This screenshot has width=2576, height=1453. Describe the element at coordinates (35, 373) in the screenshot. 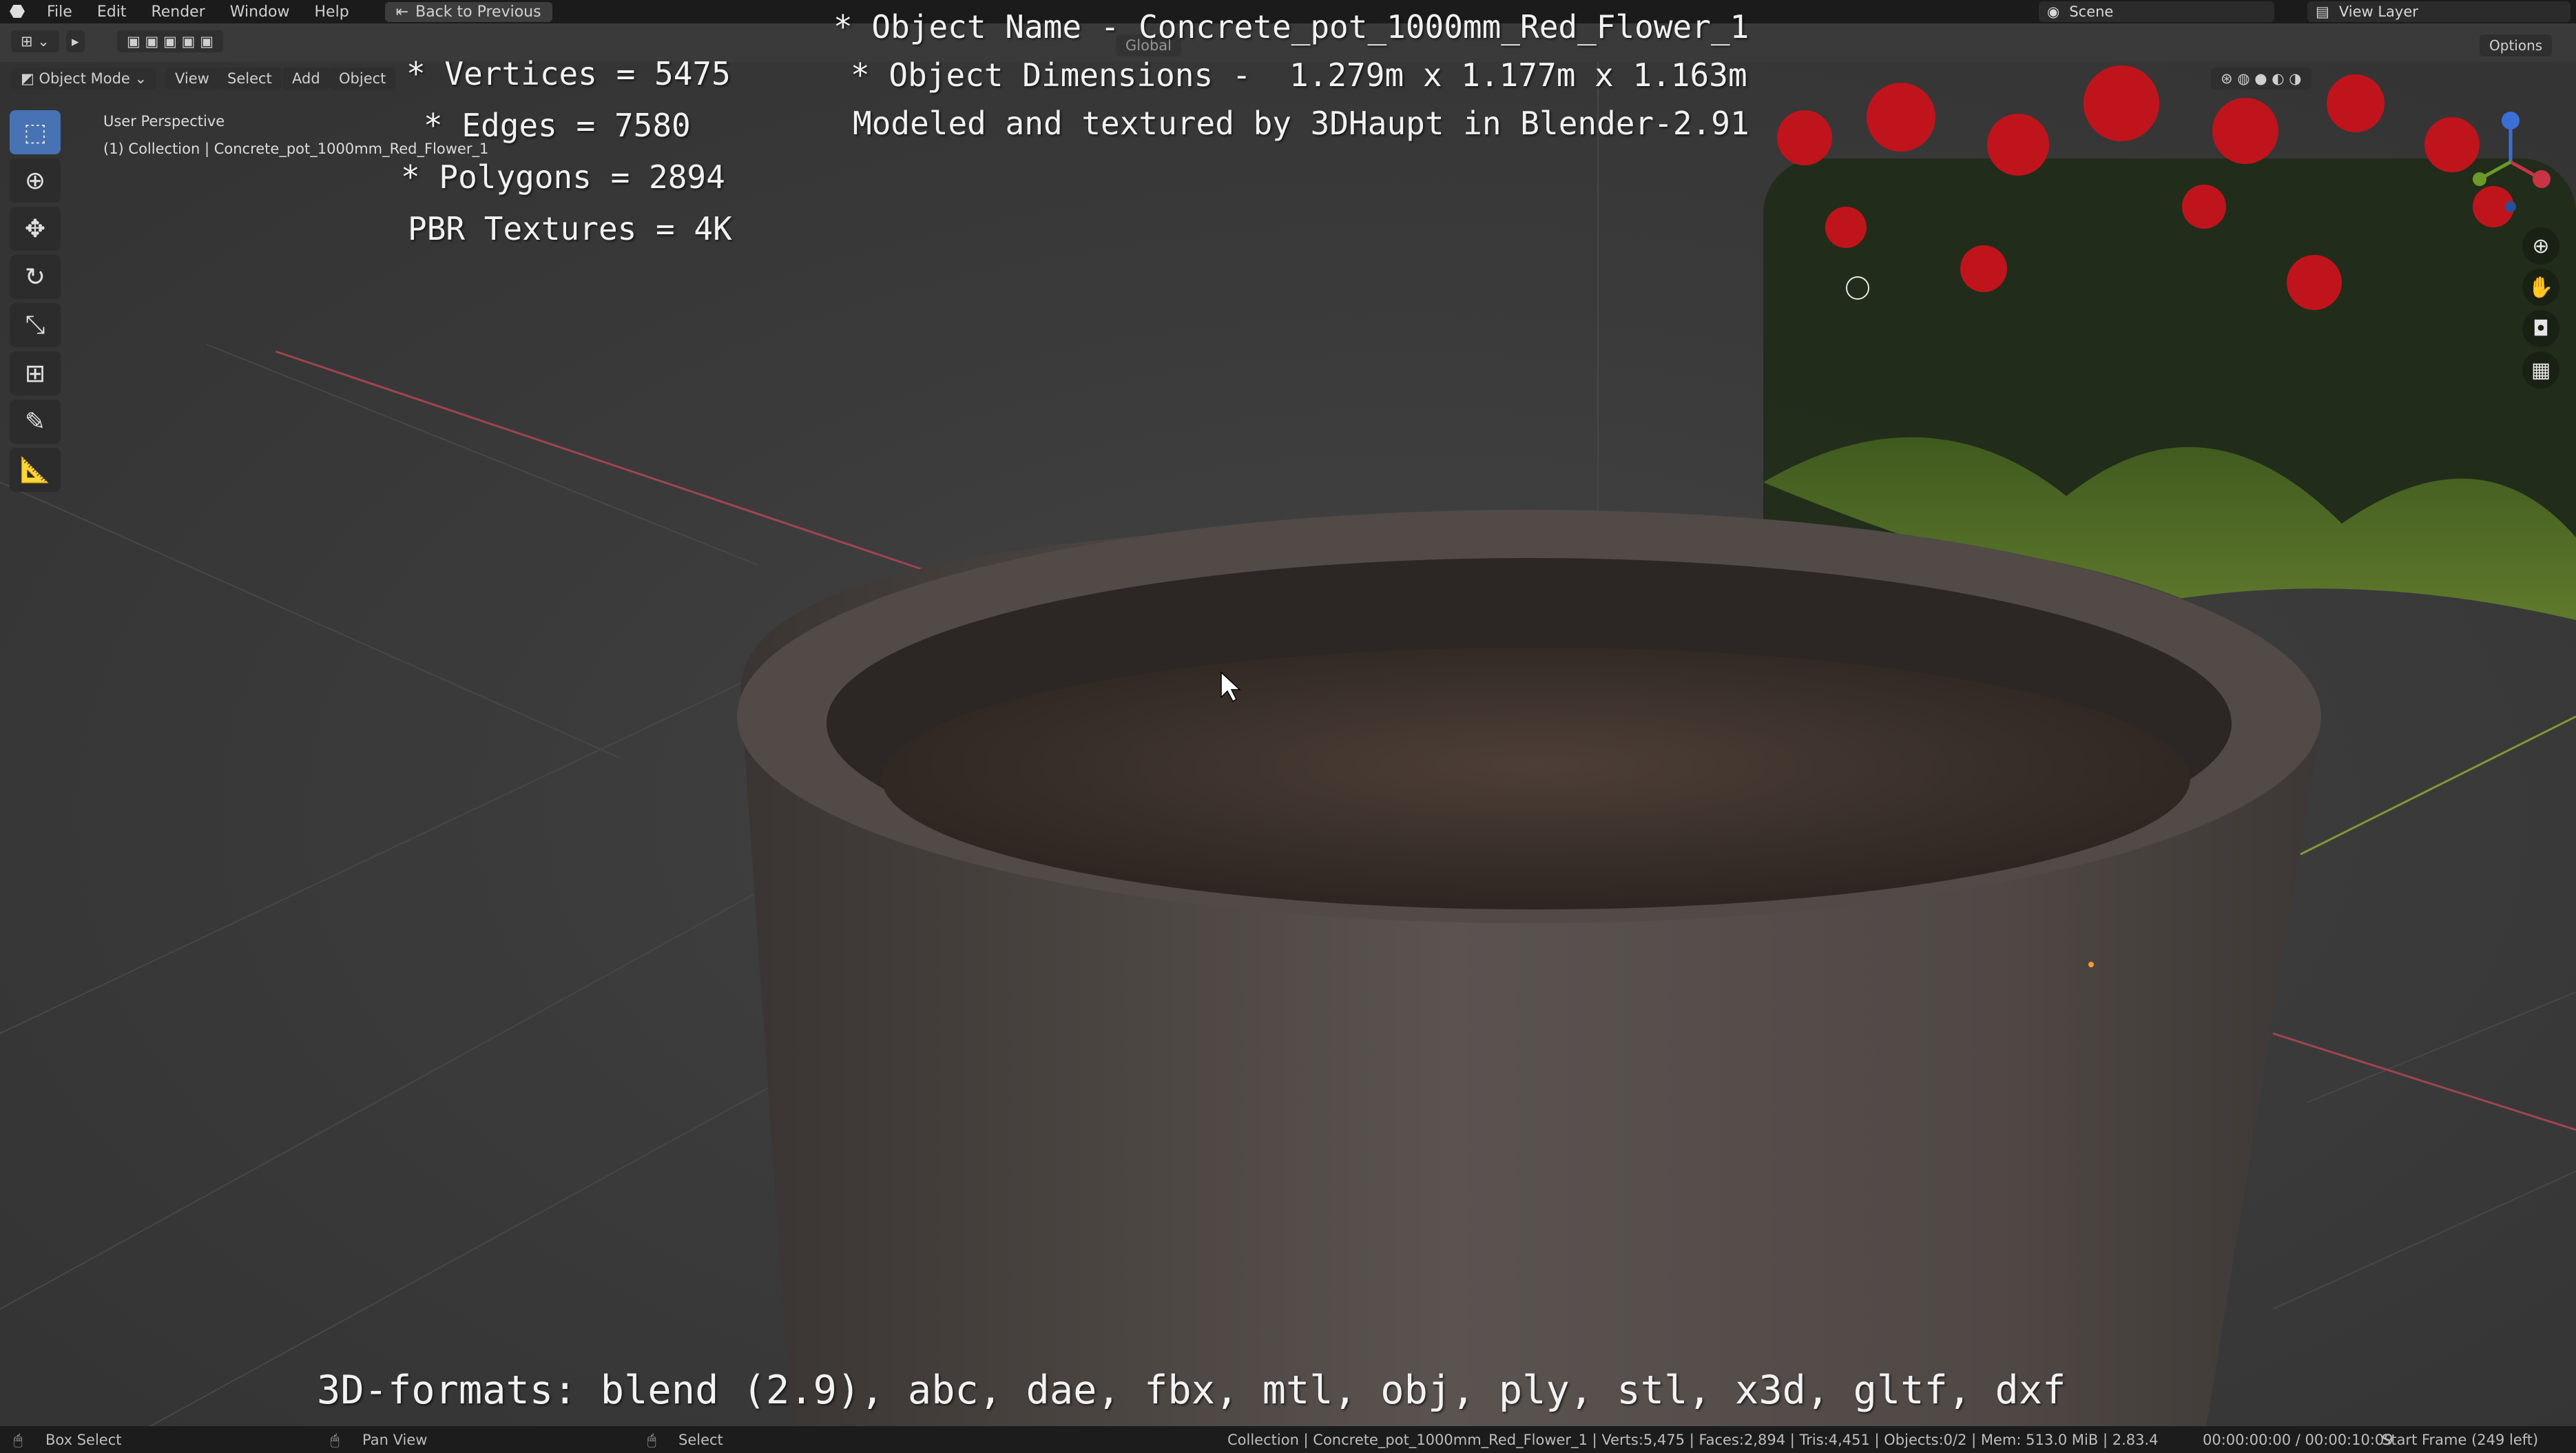

I see `transform-icon: ⊞` at that location.